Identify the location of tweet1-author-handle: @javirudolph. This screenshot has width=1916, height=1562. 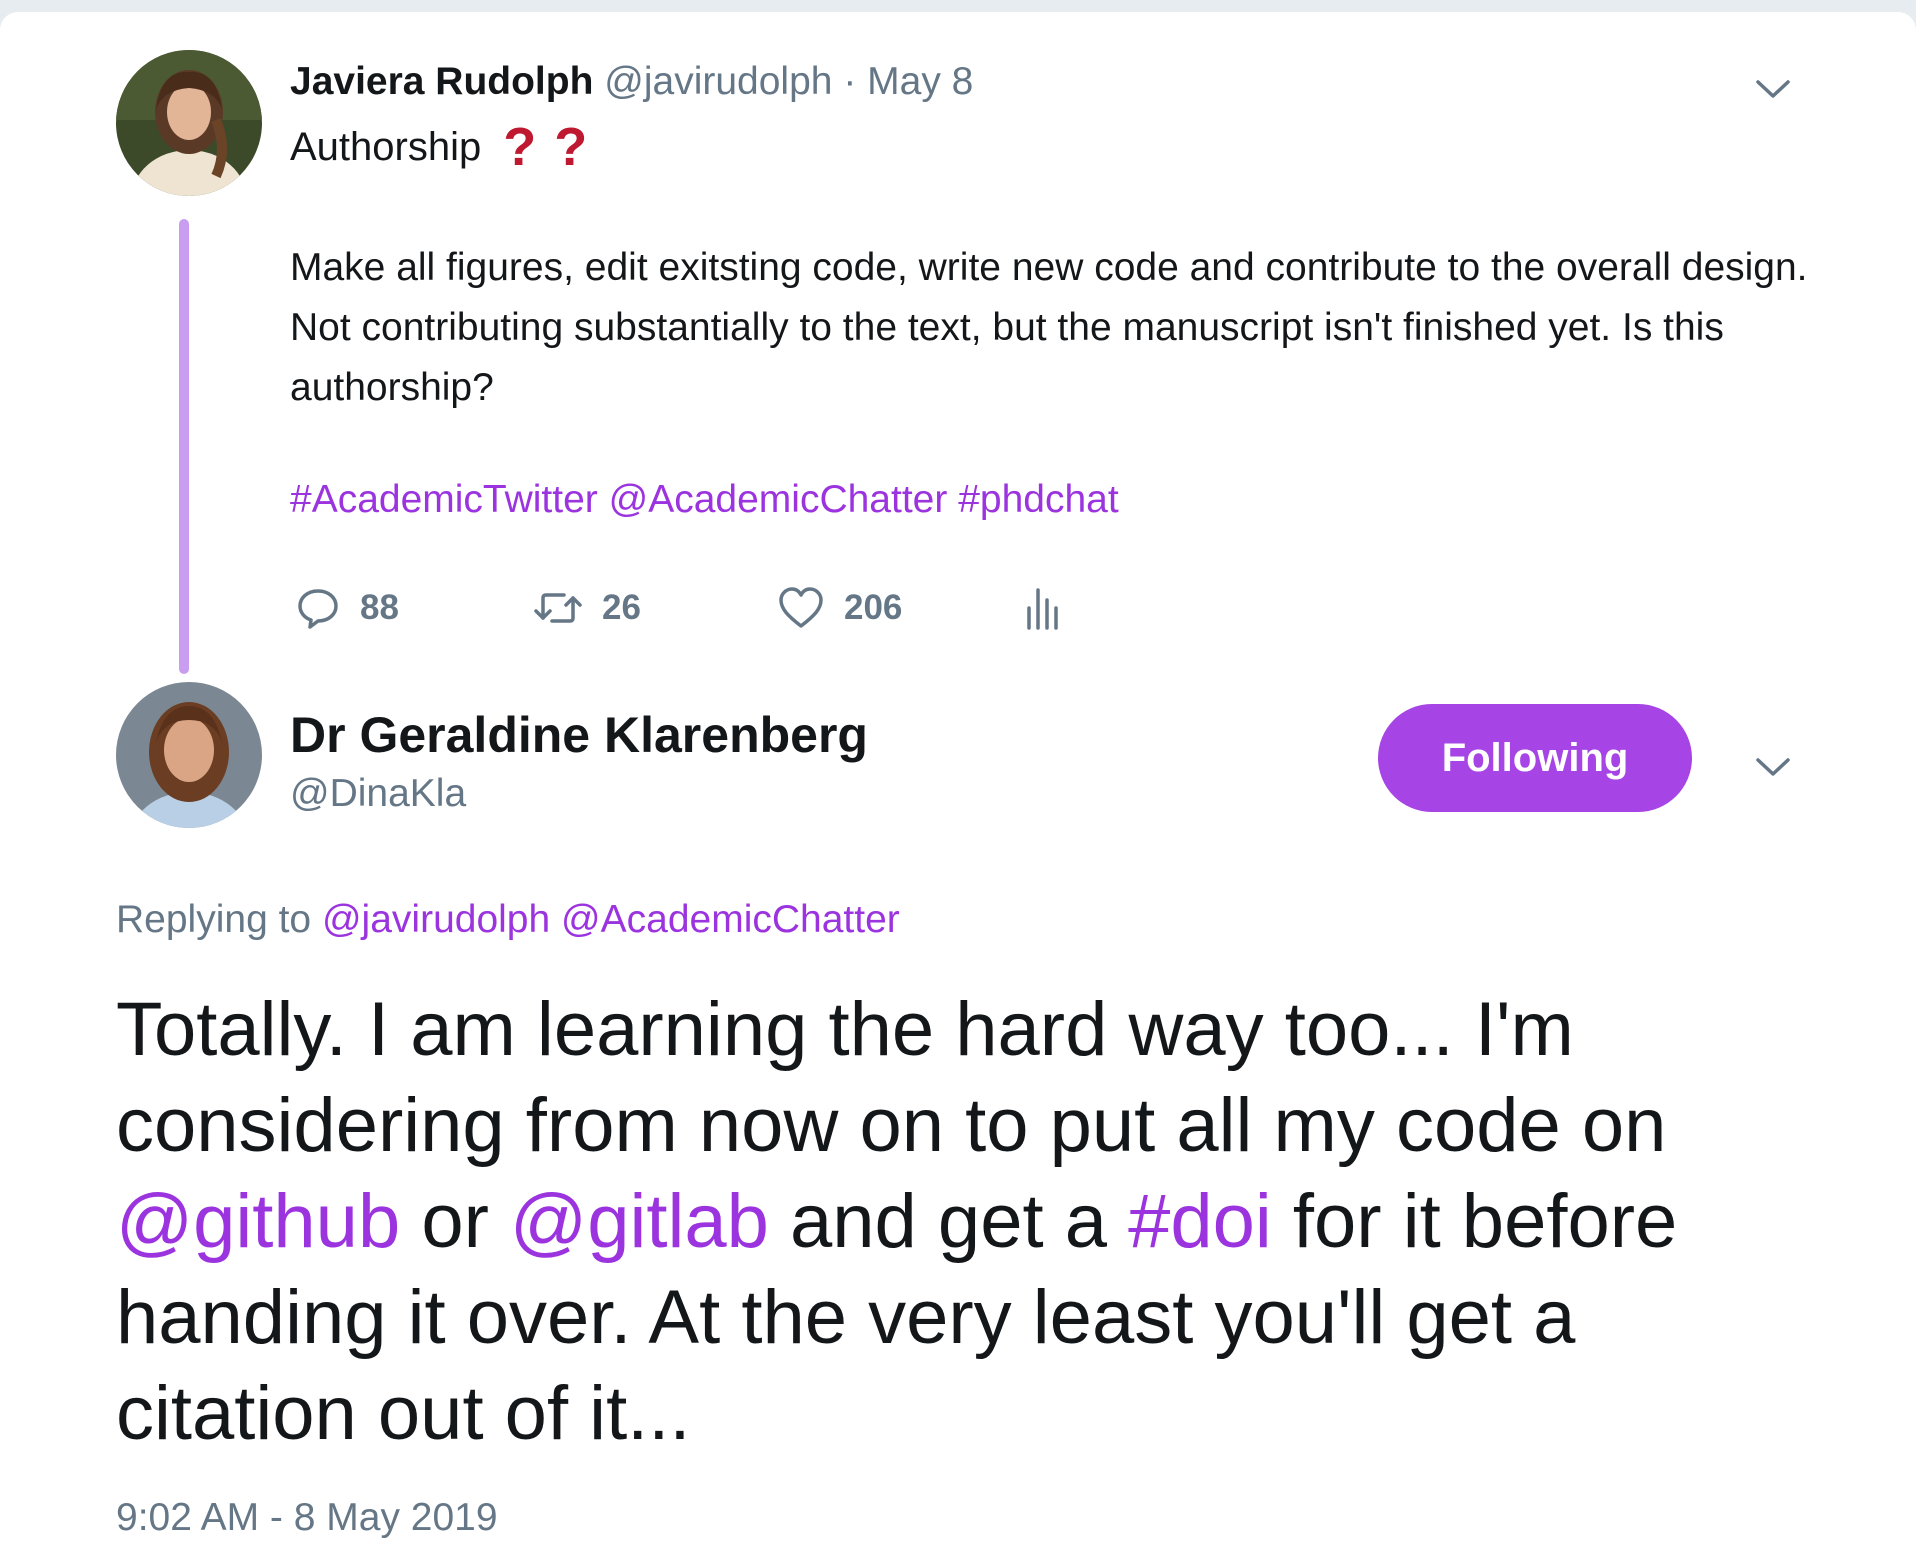
(718, 81).